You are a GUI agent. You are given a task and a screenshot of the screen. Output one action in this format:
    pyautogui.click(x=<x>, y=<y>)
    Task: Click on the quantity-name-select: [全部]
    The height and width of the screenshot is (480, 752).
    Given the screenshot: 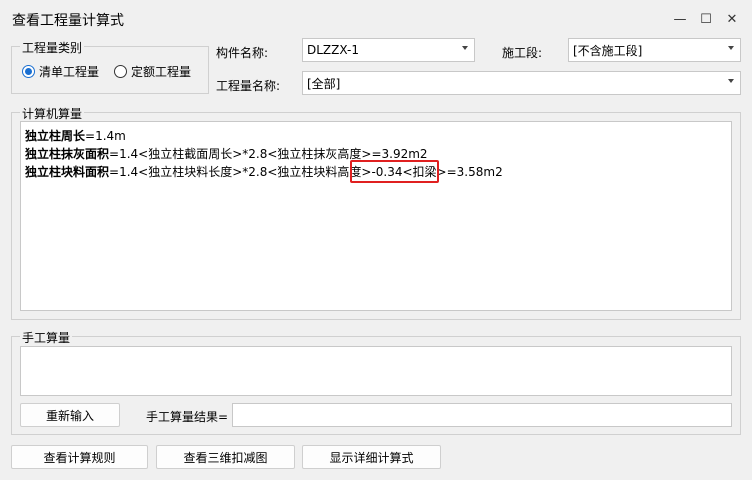 What is the action you would take?
    pyautogui.click(x=521, y=83)
    